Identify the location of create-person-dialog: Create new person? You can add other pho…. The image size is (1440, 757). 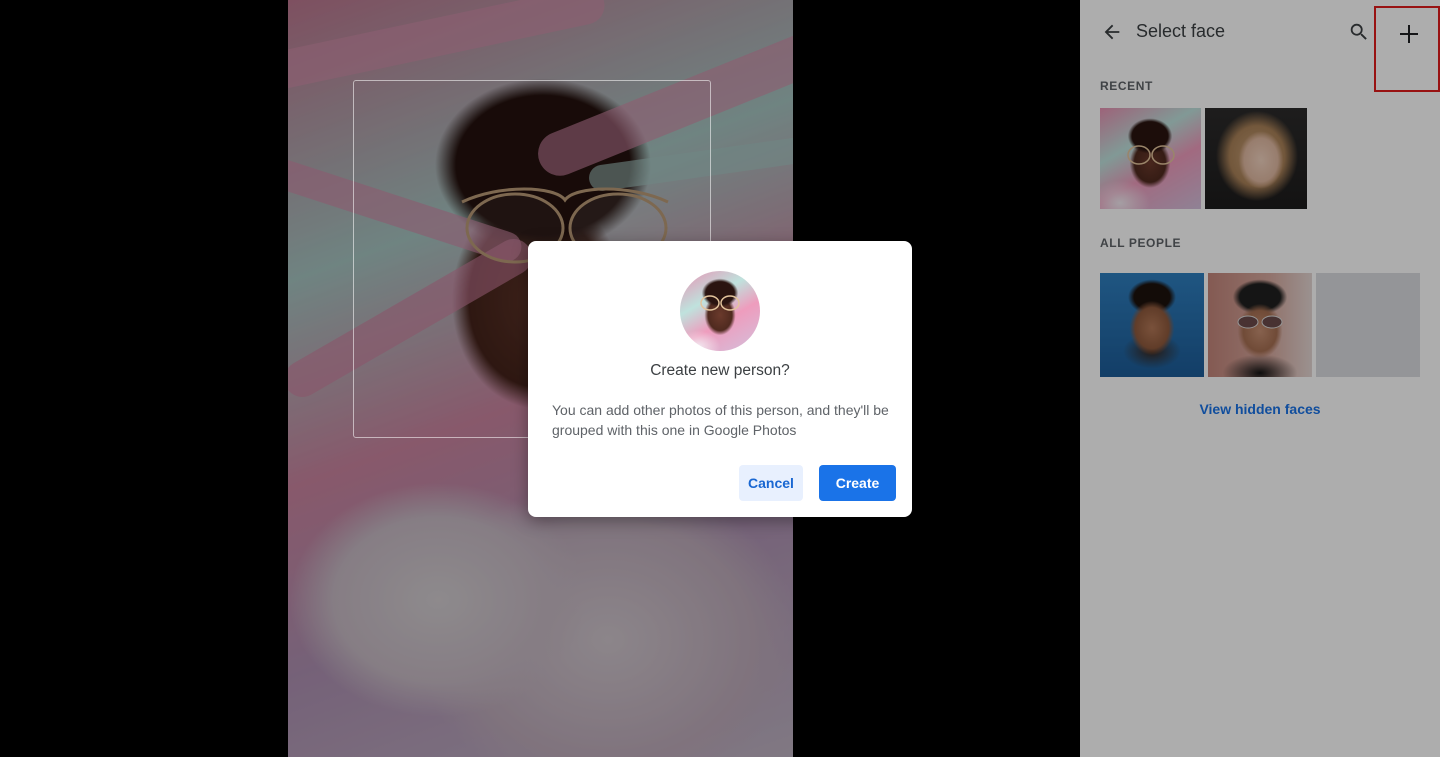
(720, 379).